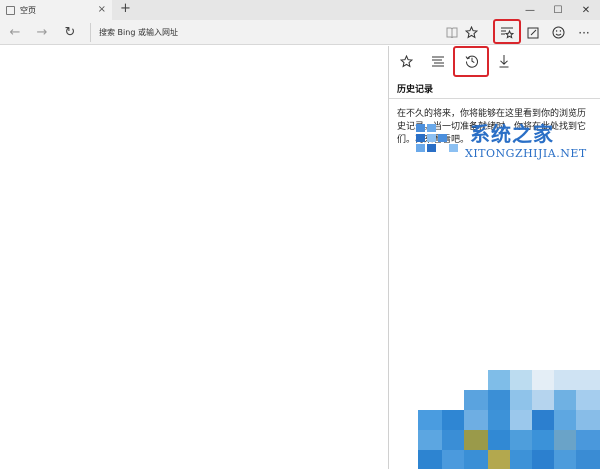 This screenshot has width=600, height=469. I want to click on feedback-button, so click(558, 32).